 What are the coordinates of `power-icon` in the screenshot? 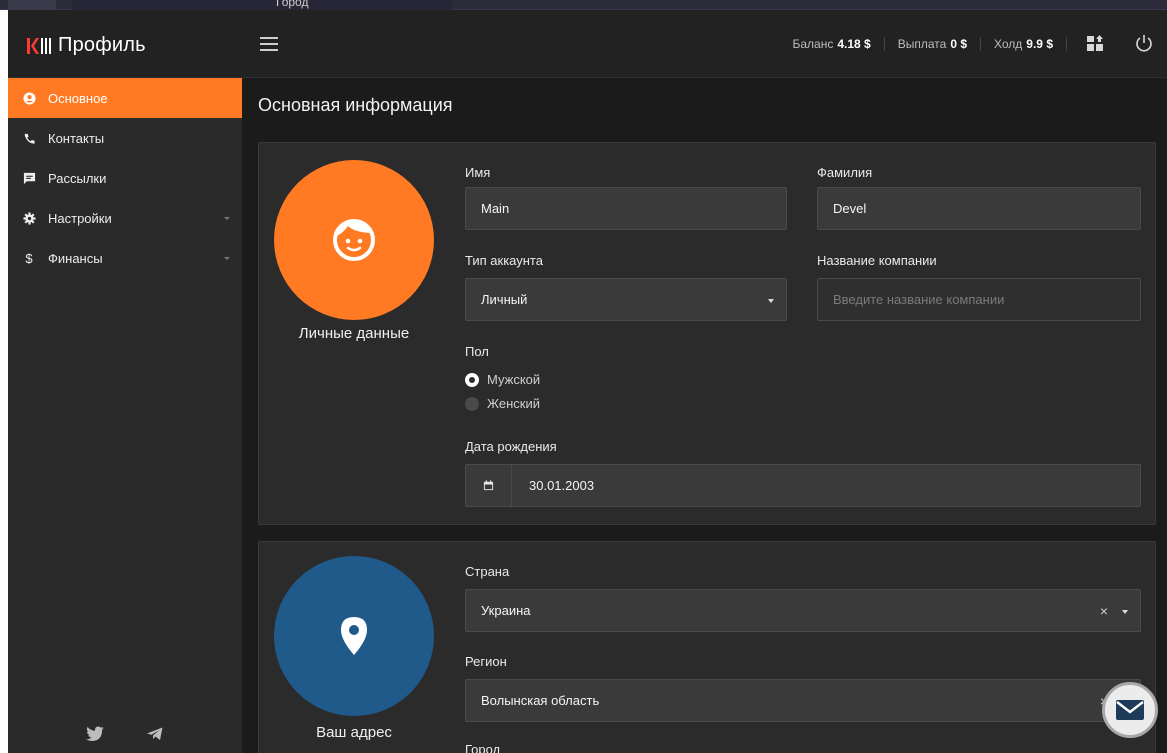 It's located at (1144, 43).